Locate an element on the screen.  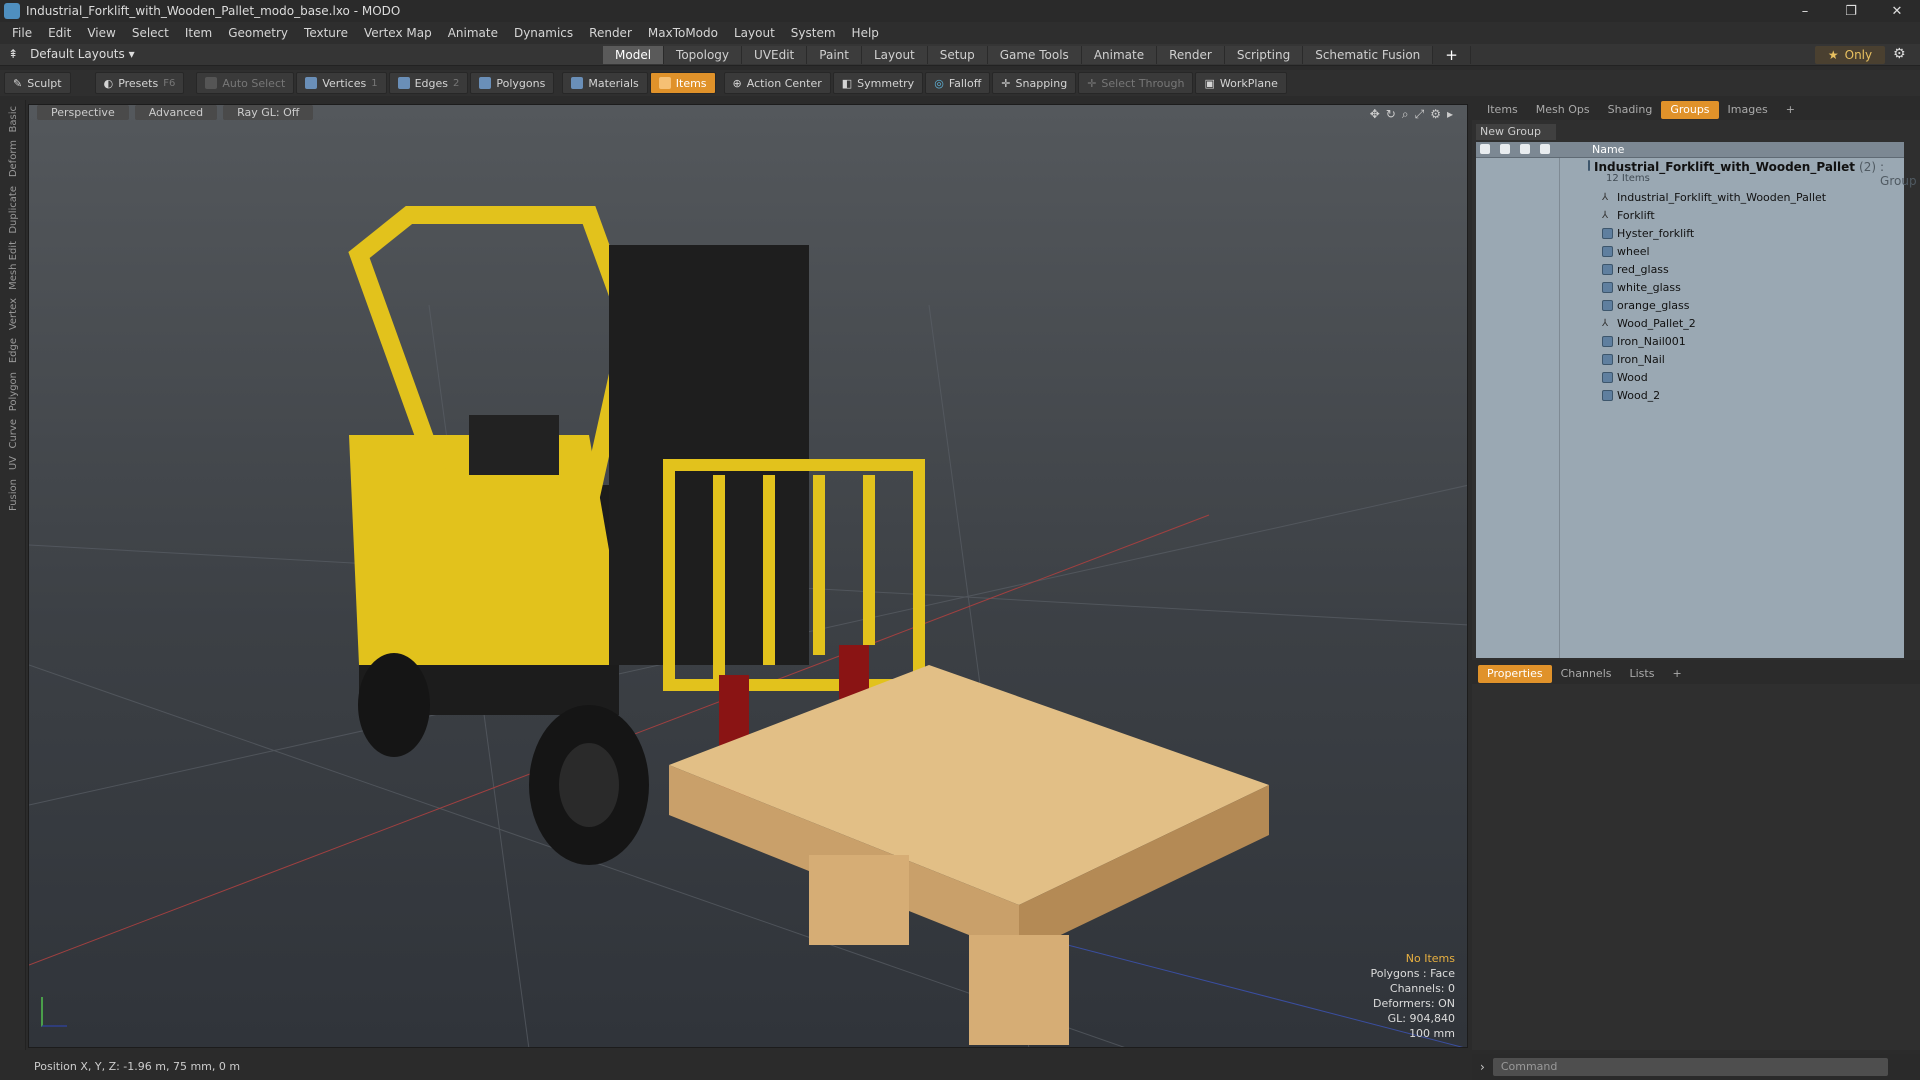
menu-dynamics: Dynamics is located at coordinates (543, 33).